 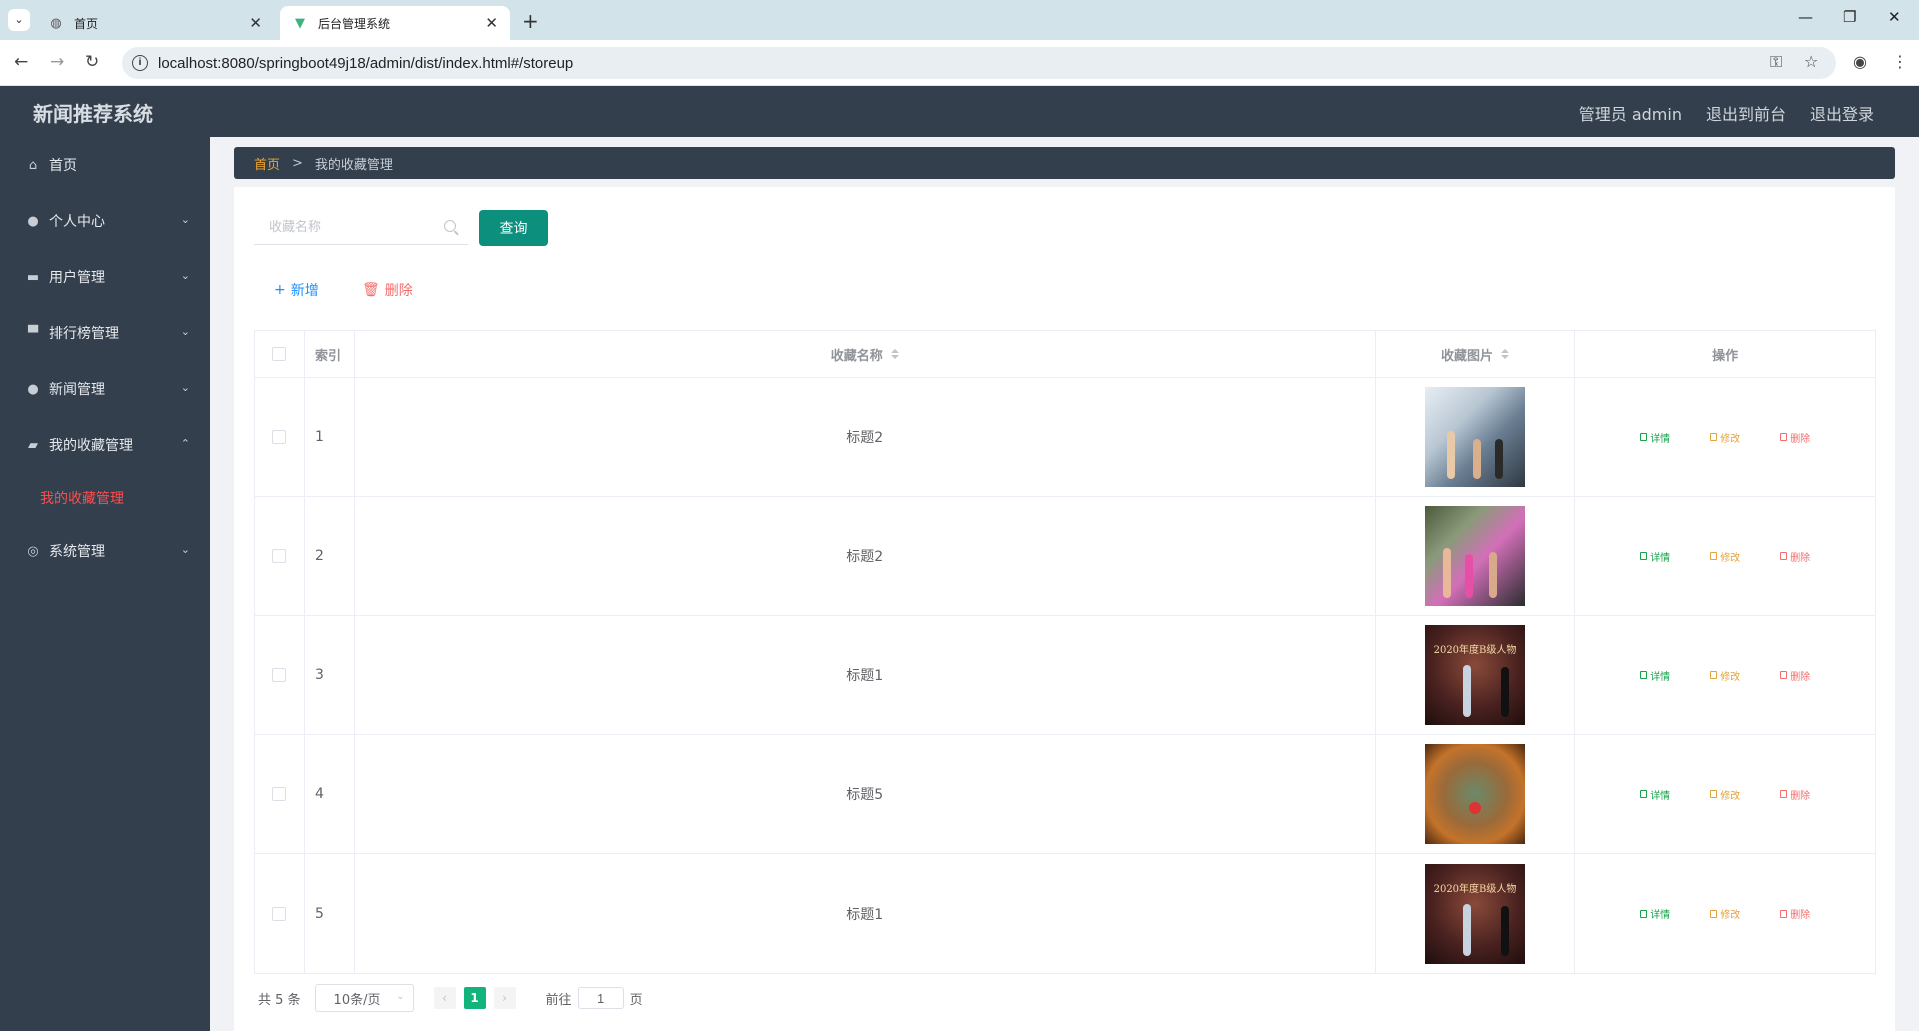 I want to click on batch-delete-button: 🗑 删除, so click(x=387, y=290).